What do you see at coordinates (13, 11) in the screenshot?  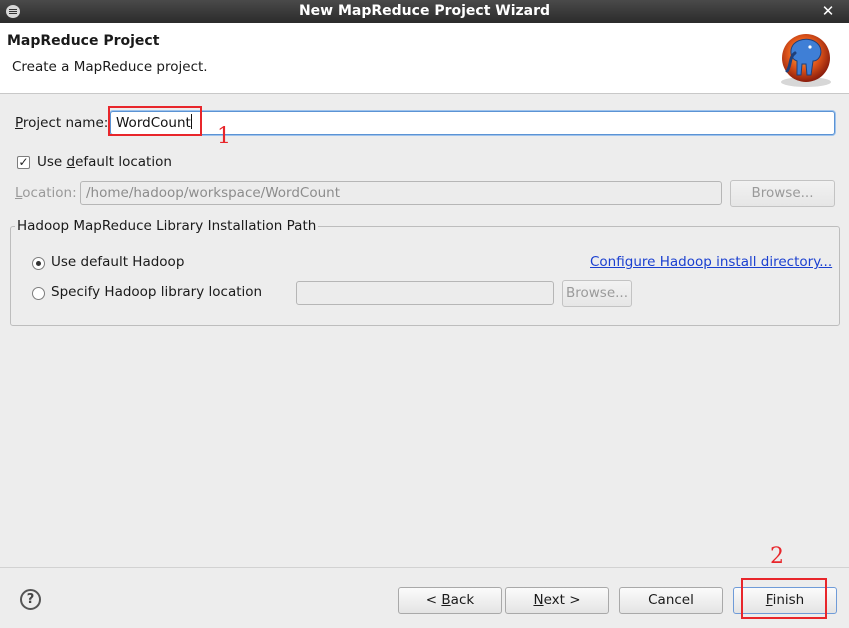 I see `window-menu-icon` at bounding box center [13, 11].